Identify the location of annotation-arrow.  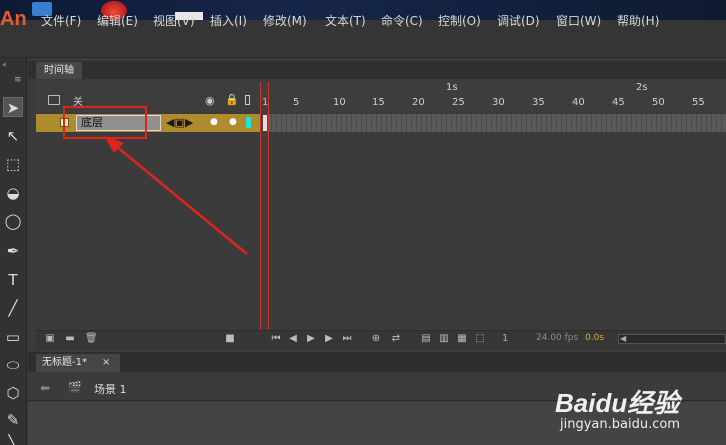
(176, 195).